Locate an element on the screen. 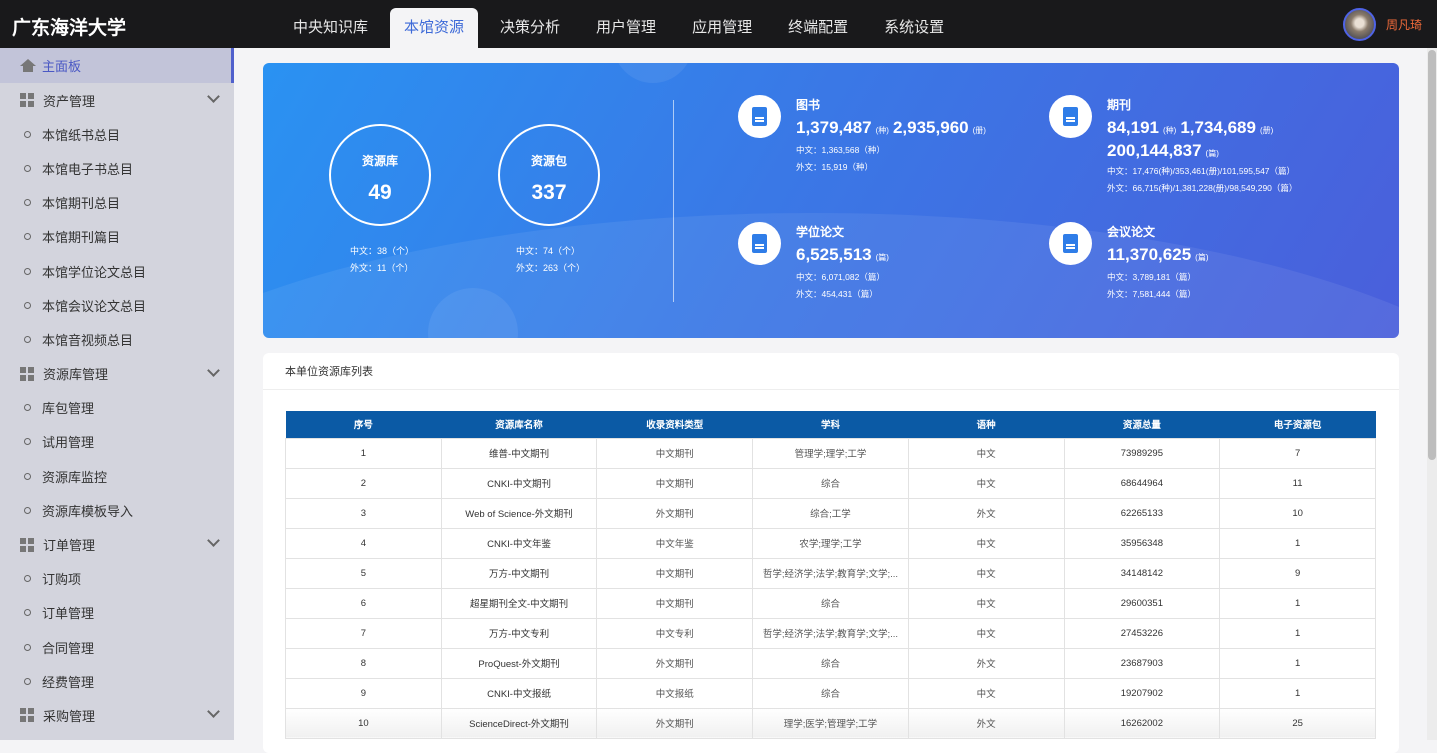 The height and width of the screenshot is (753, 1437). table-cell: 68644964 is located at coordinates (1142, 483).